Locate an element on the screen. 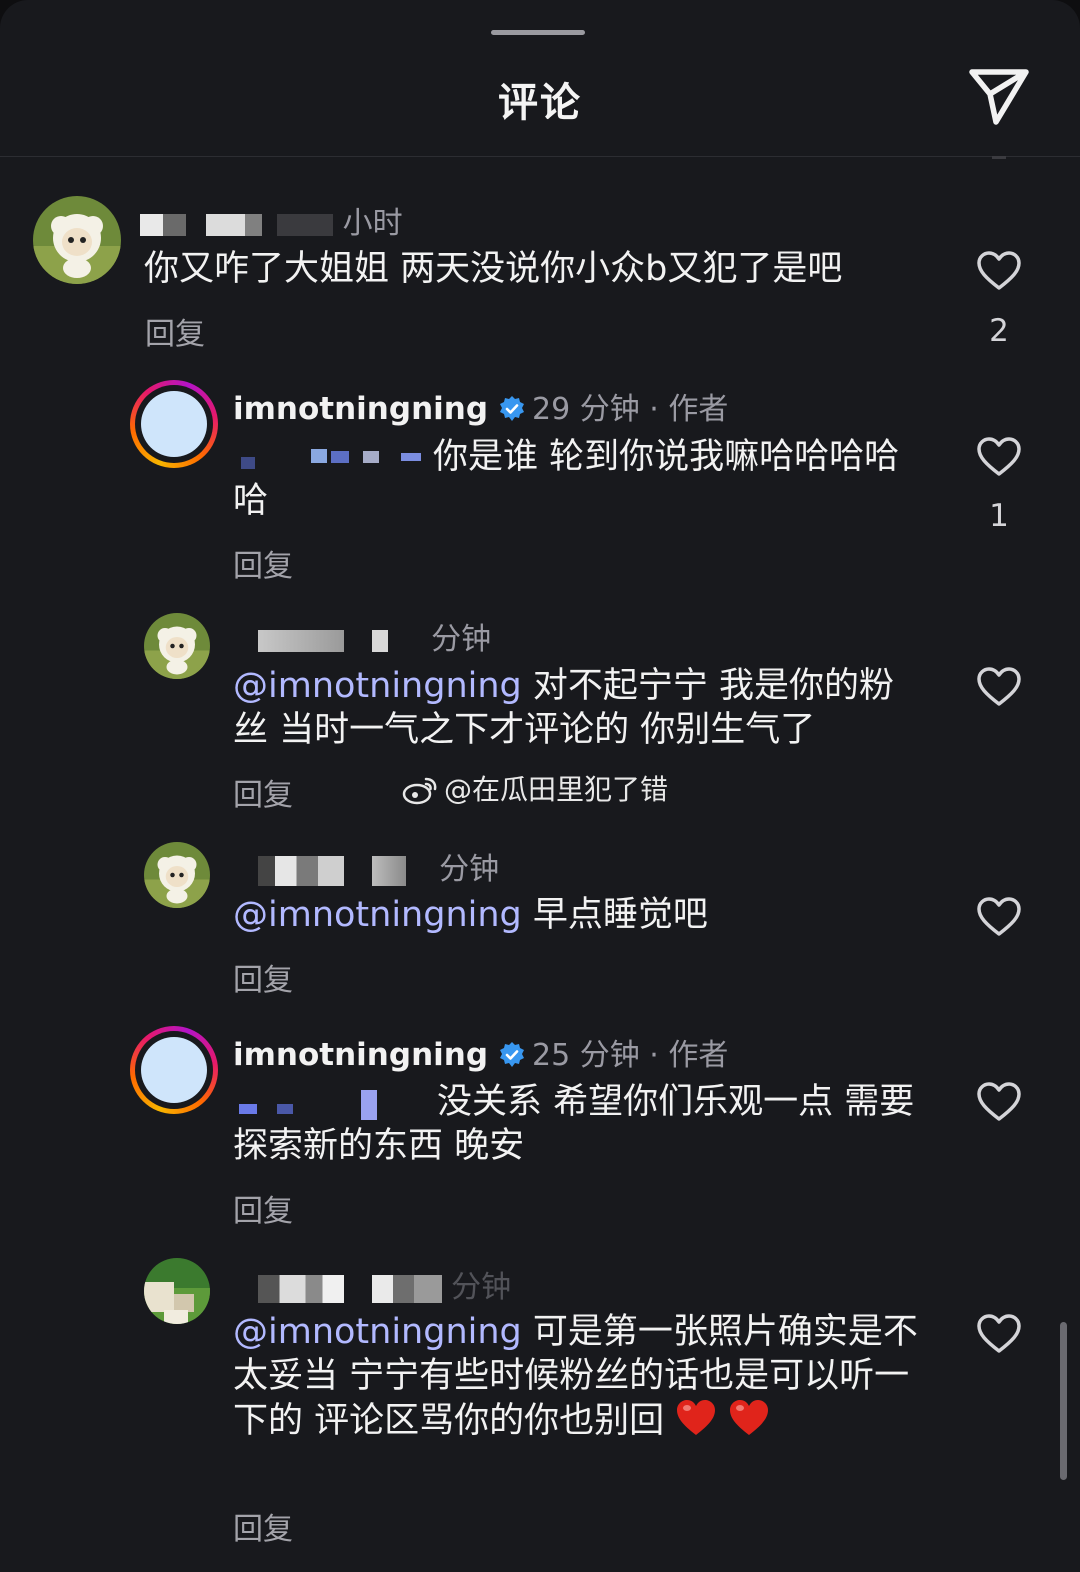  comment-meta: imnotningning 29 分钟 · 作者 is located at coordinates (480, 406).